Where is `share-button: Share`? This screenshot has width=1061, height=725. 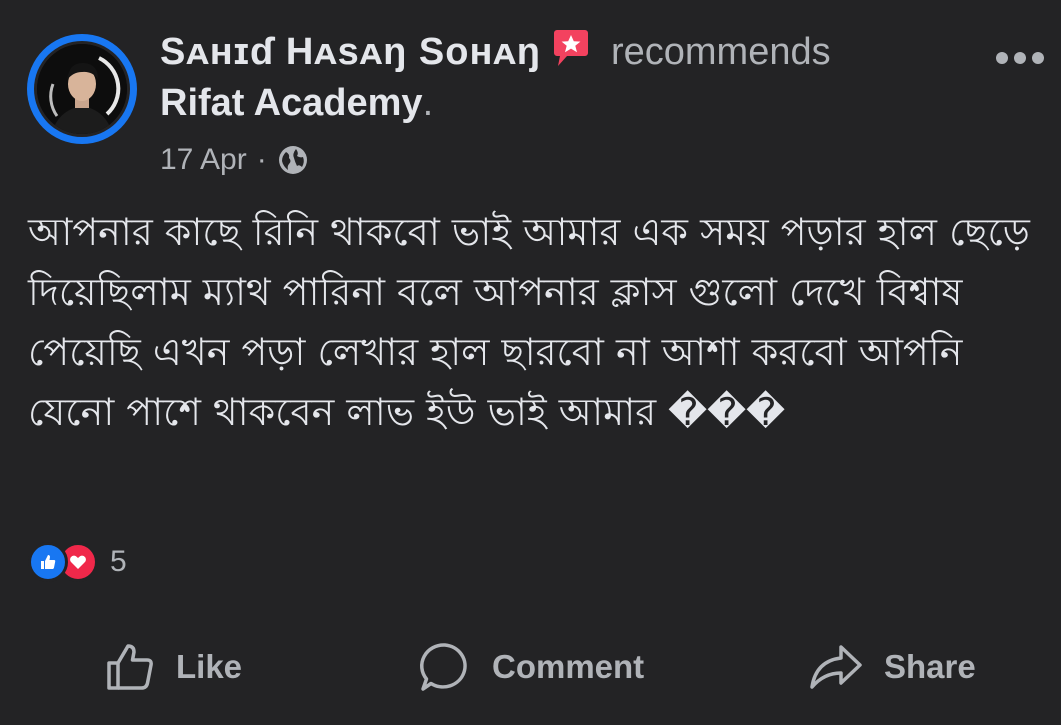
share-button: Share is located at coordinates (892, 667).